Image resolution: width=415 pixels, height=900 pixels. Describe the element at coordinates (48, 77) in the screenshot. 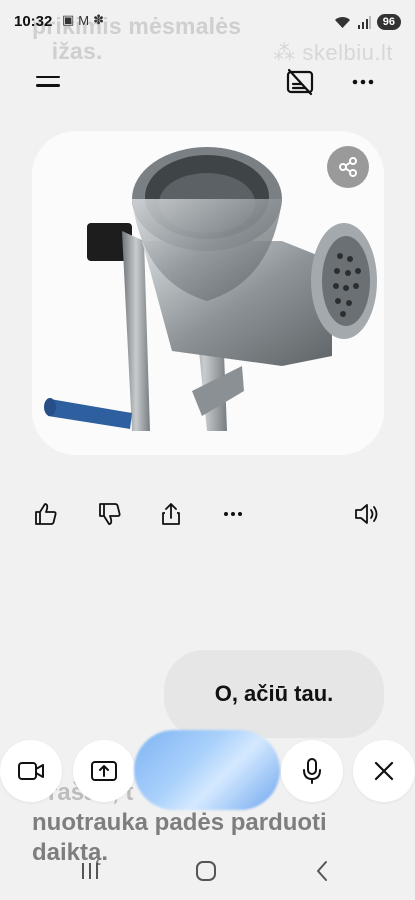

I see `hamburger-icon` at that location.